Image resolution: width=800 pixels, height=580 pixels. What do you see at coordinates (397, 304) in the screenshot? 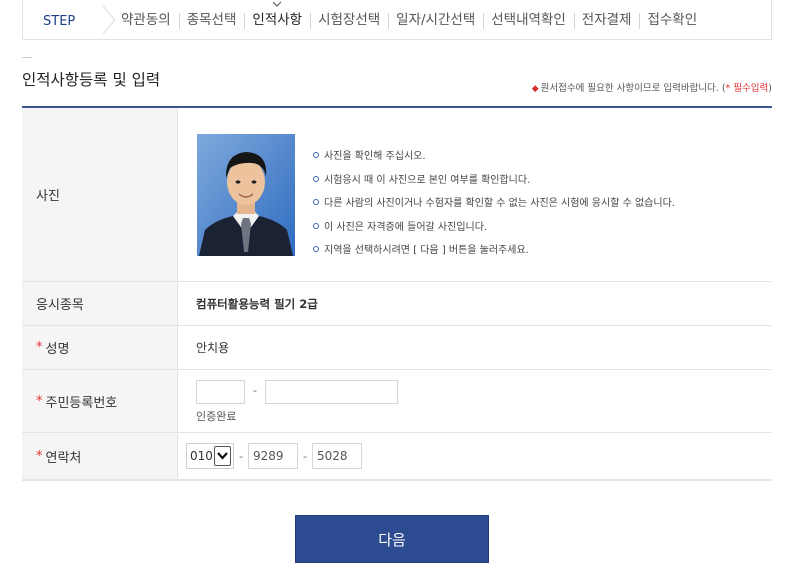
I see `exam-row: 응시종목 컴퓨터활용능력 필기 2급` at bounding box center [397, 304].